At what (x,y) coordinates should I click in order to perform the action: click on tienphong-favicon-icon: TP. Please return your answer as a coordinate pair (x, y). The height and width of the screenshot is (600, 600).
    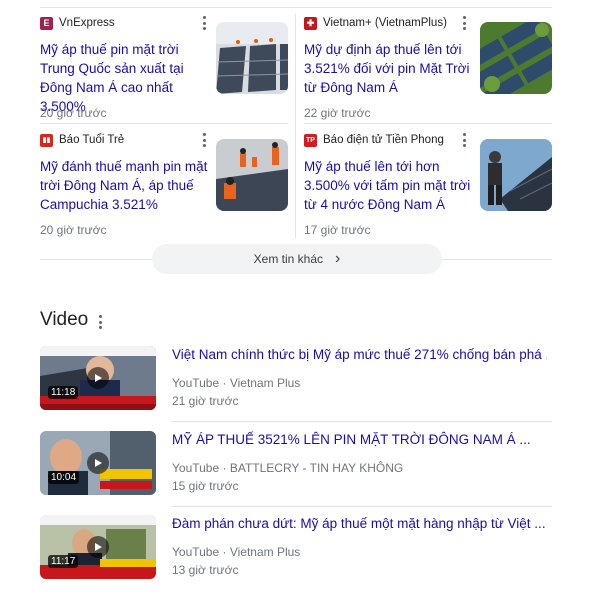
    Looking at the image, I should click on (310, 140).